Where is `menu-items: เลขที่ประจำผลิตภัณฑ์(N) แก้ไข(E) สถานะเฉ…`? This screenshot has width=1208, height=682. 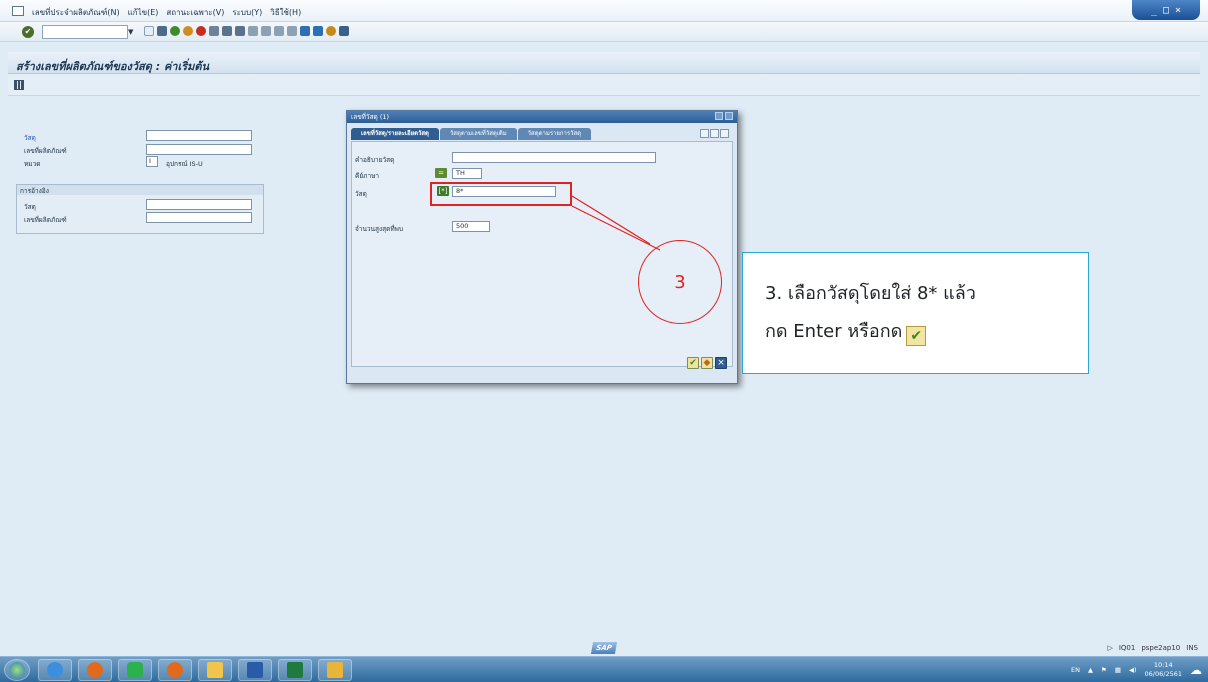
menu-items: เลขที่ประจำผลิตภัณฑ์(N) แก้ไข(E) สถานะเฉ… is located at coordinates (166, 12).